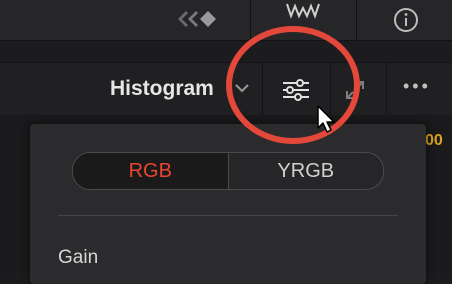  I want to click on mouse-pointer-icon, so click(326, 119).